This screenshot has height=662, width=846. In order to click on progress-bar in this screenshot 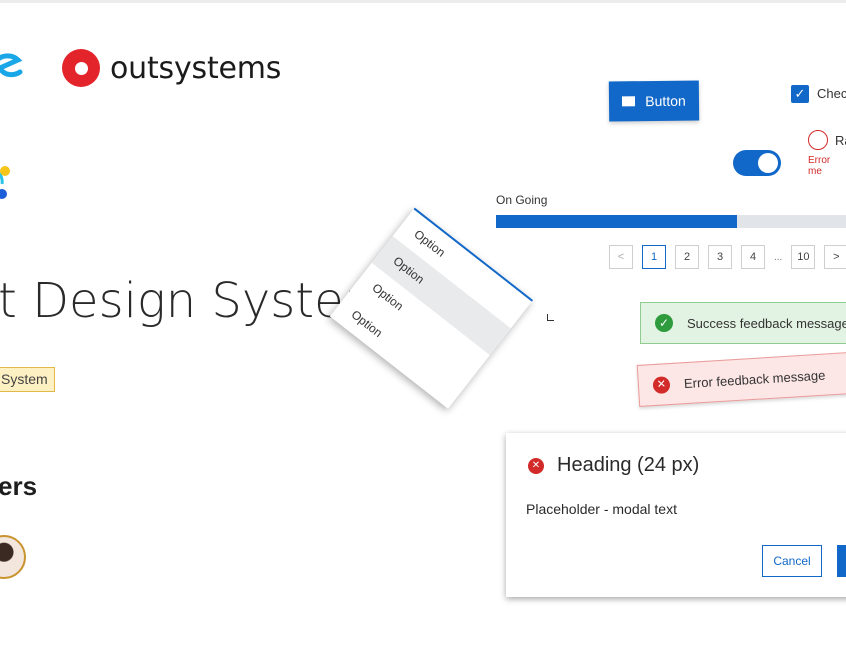, I will do `click(671, 221)`.